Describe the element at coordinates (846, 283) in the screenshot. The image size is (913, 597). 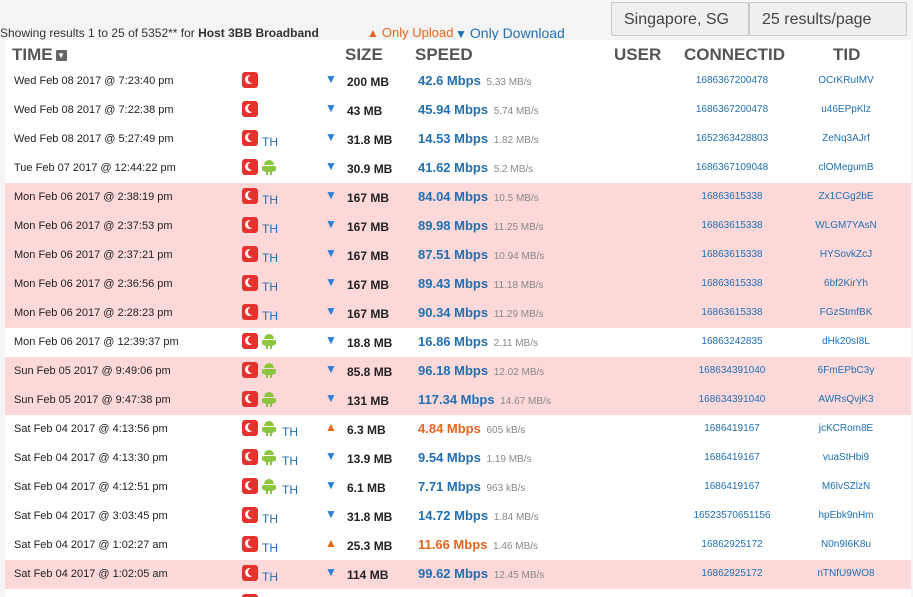
I see `row-tid: 6bf2KirYh` at that location.